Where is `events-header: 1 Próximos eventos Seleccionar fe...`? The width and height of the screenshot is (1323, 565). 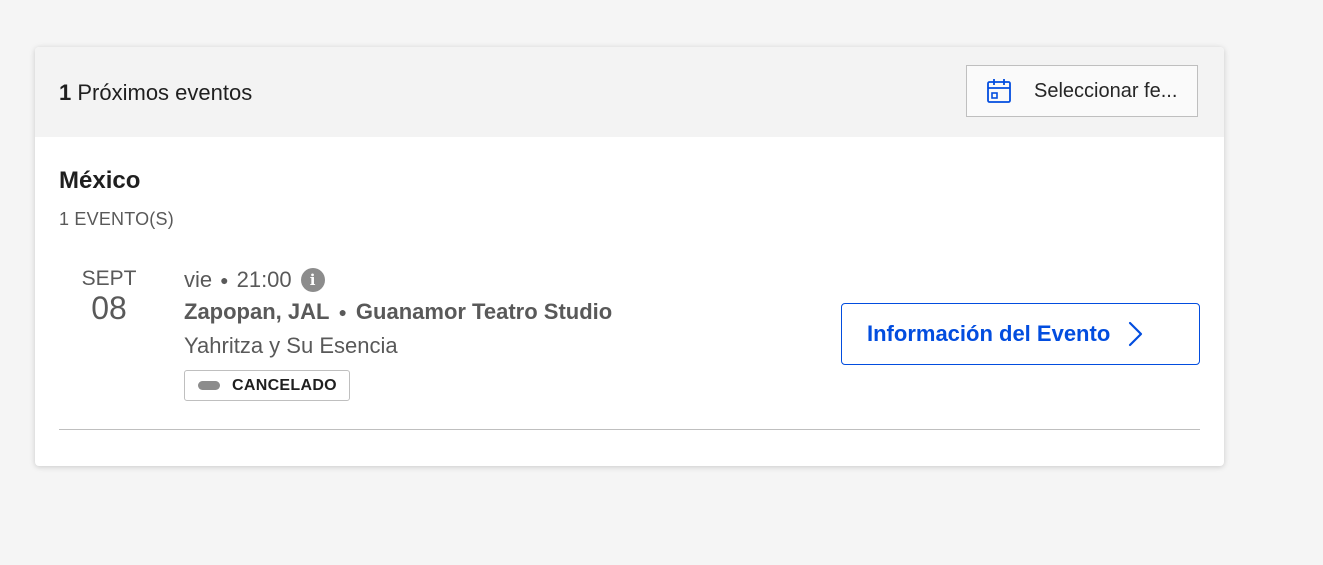
events-header: 1 Próximos eventos Seleccionar fe... is located at coordinates (629, 92).